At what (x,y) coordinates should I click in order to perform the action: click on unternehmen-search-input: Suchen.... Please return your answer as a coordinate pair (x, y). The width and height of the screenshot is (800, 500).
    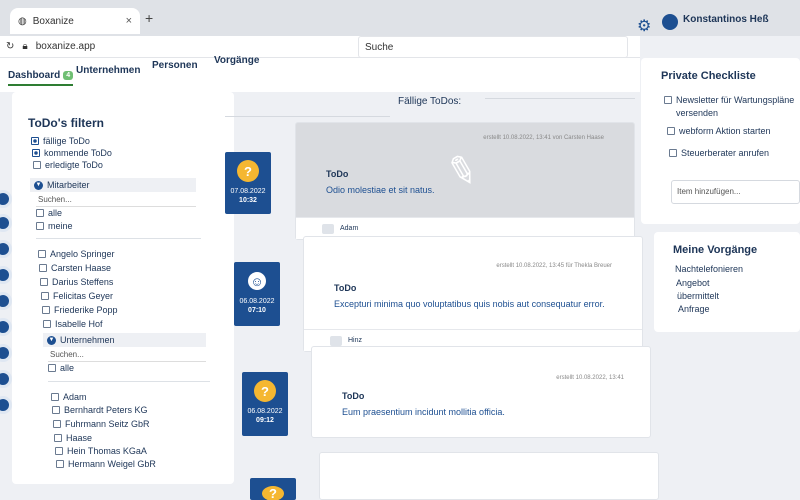
    Looking at the image, I should click on (127, 355).